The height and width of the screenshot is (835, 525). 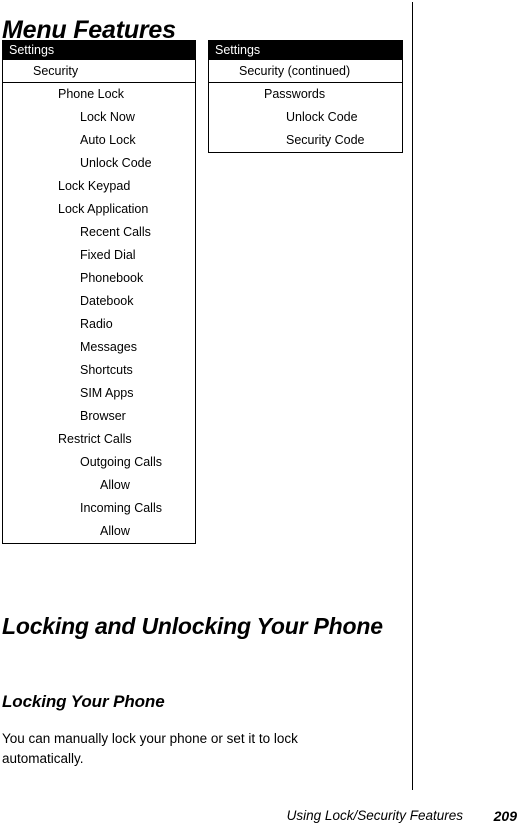 What do you see at coordinates (99, 301) in the screenshot?
I see `menu-row: Datebook` at bounding box center [99, 301].